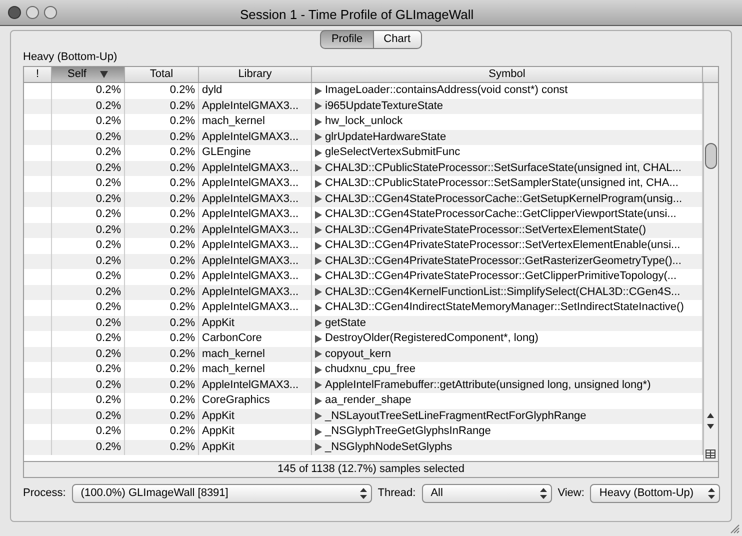  Describe the element at coordinates (44, 494) in the screenshot. I see `field-label: Process:` at that location.